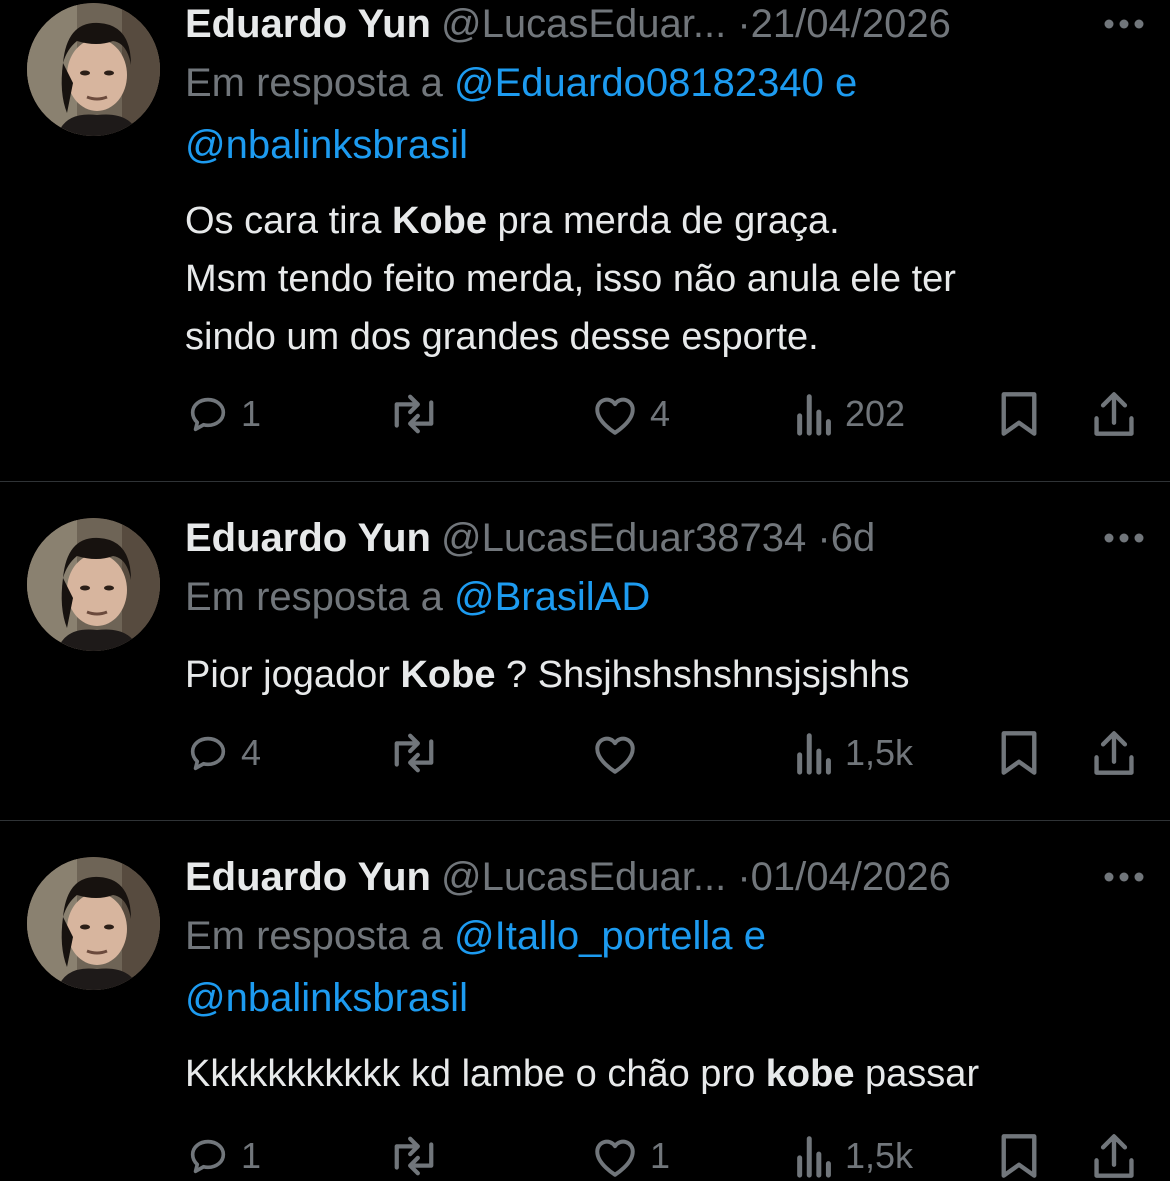 Image resolution: width=1170 pixels, height=1181 pixels. Describe the element at coordinates (660, 413) in the screenshot. I see `like-count: 4` at that location.